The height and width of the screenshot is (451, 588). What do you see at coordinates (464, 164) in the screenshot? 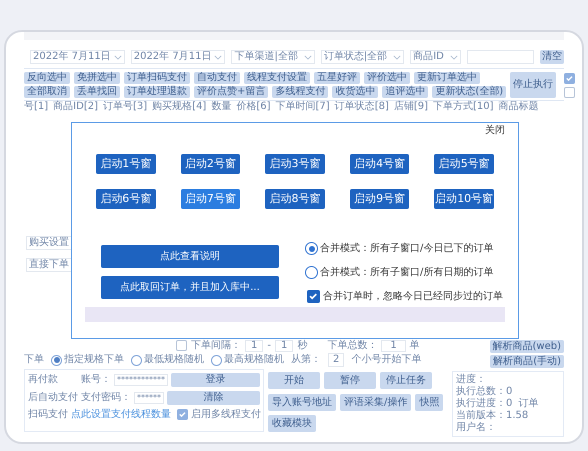
I see `launch-window-button: 启动5号窗` at bounding box center [464, 164].